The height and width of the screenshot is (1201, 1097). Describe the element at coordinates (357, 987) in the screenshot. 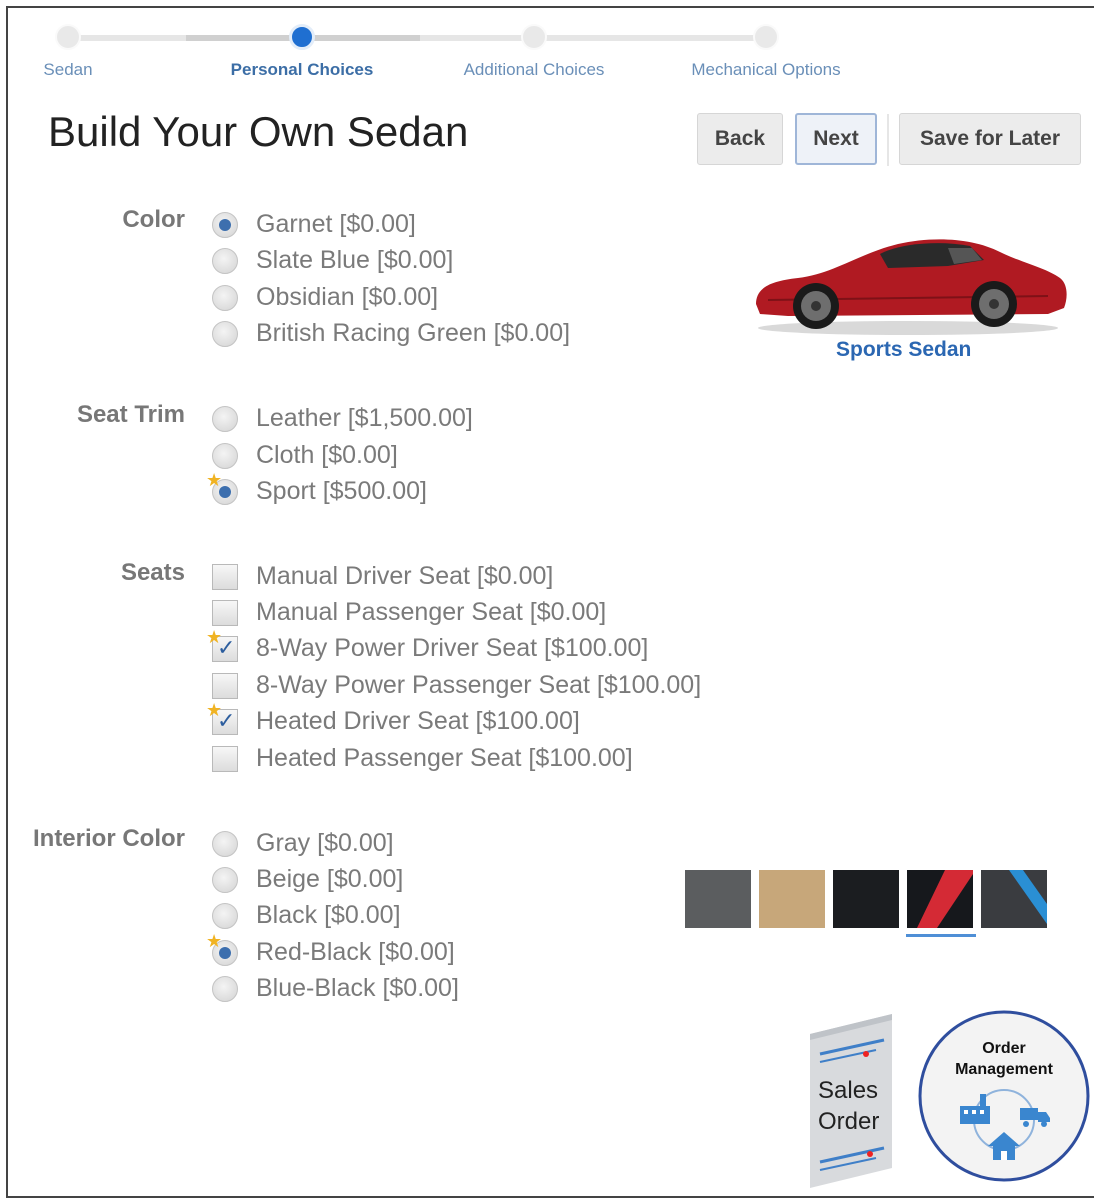

I see `option-label: Blue-Black [$0.00]` at that location.